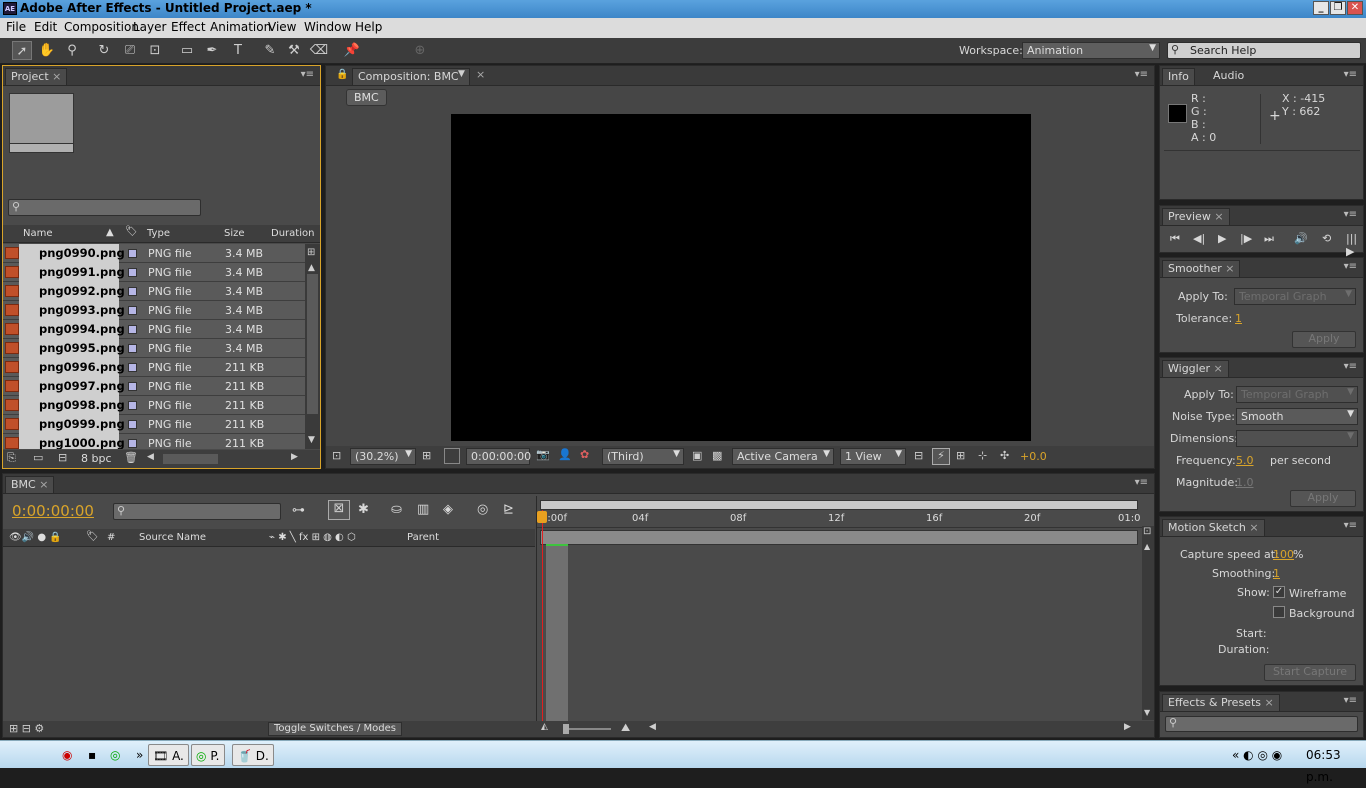 Image resolution: width=1366 pixels, height=788 pixels. What do you see at coordinates (1033, 456) in the screenshot?
I see `exposure-value: +0.0` at bounding box center [1033, 456].